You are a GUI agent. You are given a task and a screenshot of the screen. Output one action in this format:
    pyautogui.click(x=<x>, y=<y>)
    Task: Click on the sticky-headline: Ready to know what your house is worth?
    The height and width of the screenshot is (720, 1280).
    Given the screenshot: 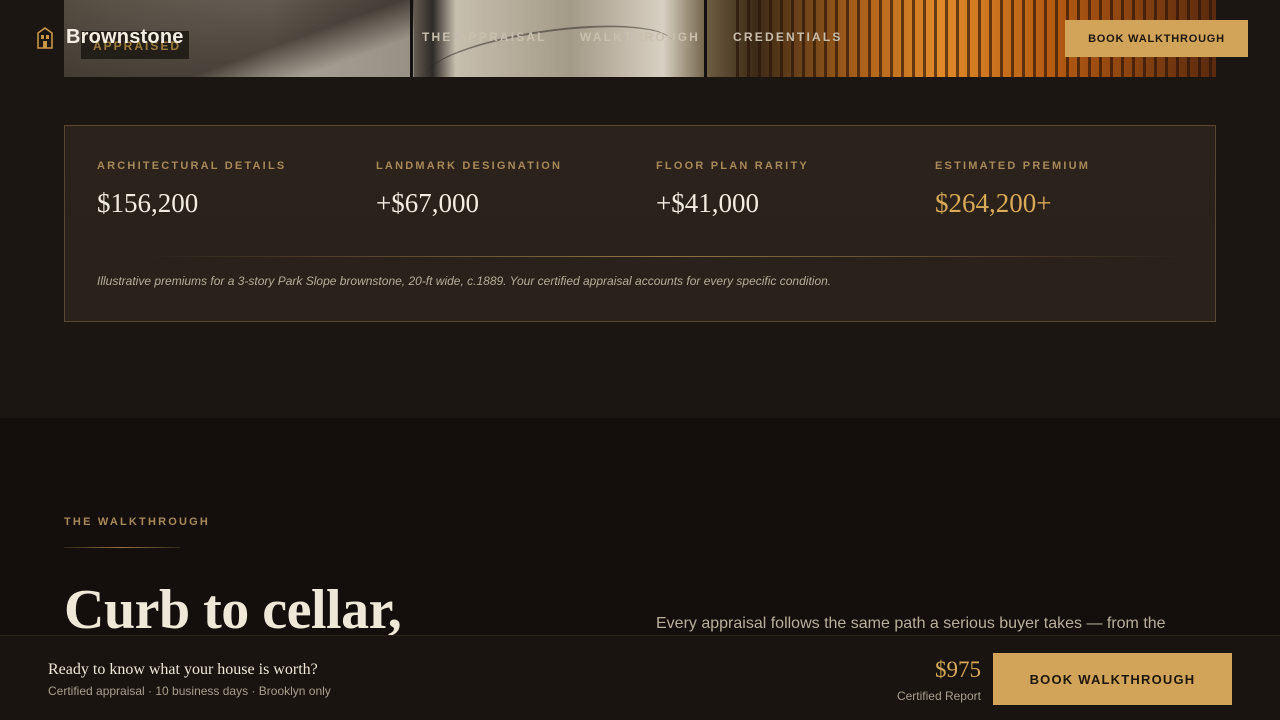 What is the action you would take?
    pyautogui.click(x=183, y=669)
    